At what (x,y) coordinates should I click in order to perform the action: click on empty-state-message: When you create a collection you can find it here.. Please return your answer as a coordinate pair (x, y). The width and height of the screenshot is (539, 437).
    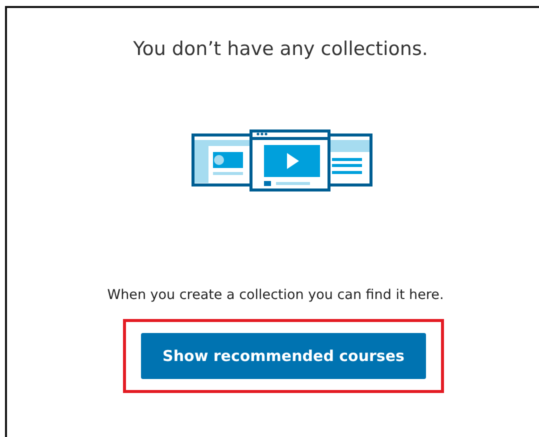
    Looking at the image, I should click on (275, 295).